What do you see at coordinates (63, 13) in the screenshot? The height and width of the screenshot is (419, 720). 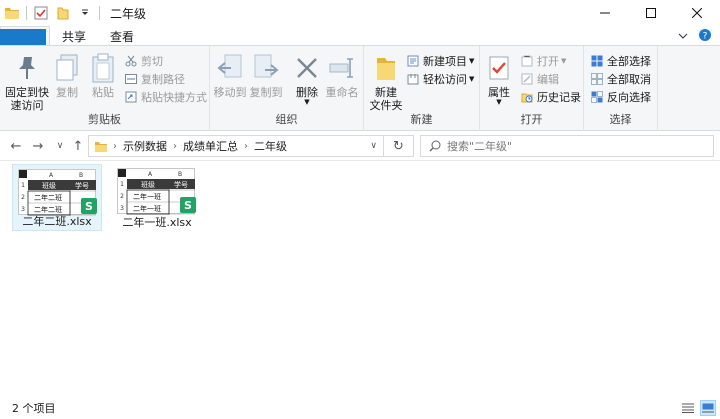 I see `new-folder-qat-icon` at bounding box center [63, 13].